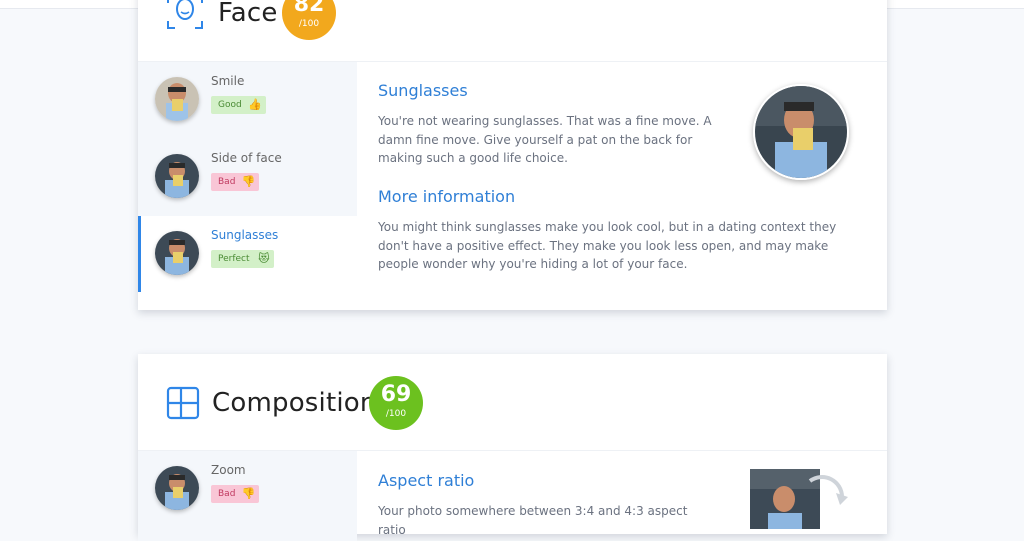 Image resolution: width=1024 pixels, height=541 pixels. I want to click on composition-score-value: 69, so click(396, 394).